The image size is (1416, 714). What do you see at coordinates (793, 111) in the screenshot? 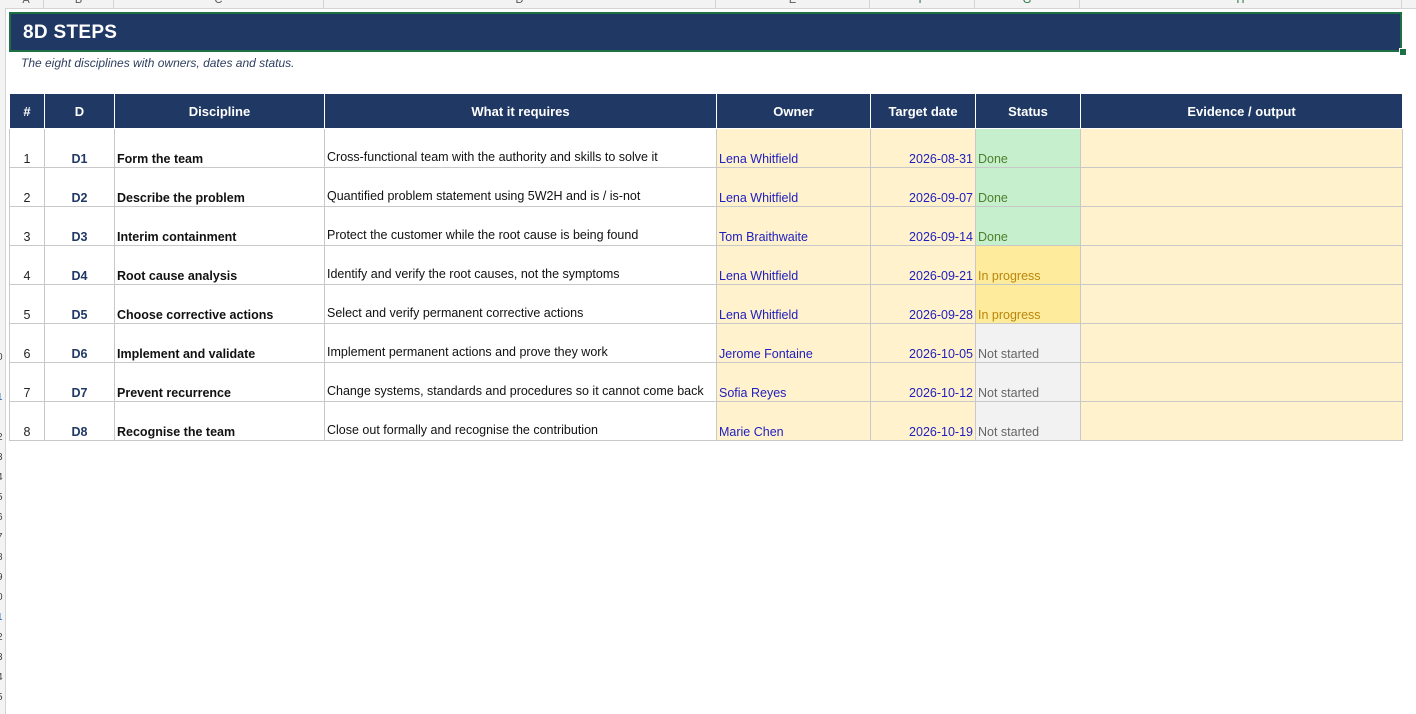
I see `header-owner: Owner` at bounding box center [793, 111].